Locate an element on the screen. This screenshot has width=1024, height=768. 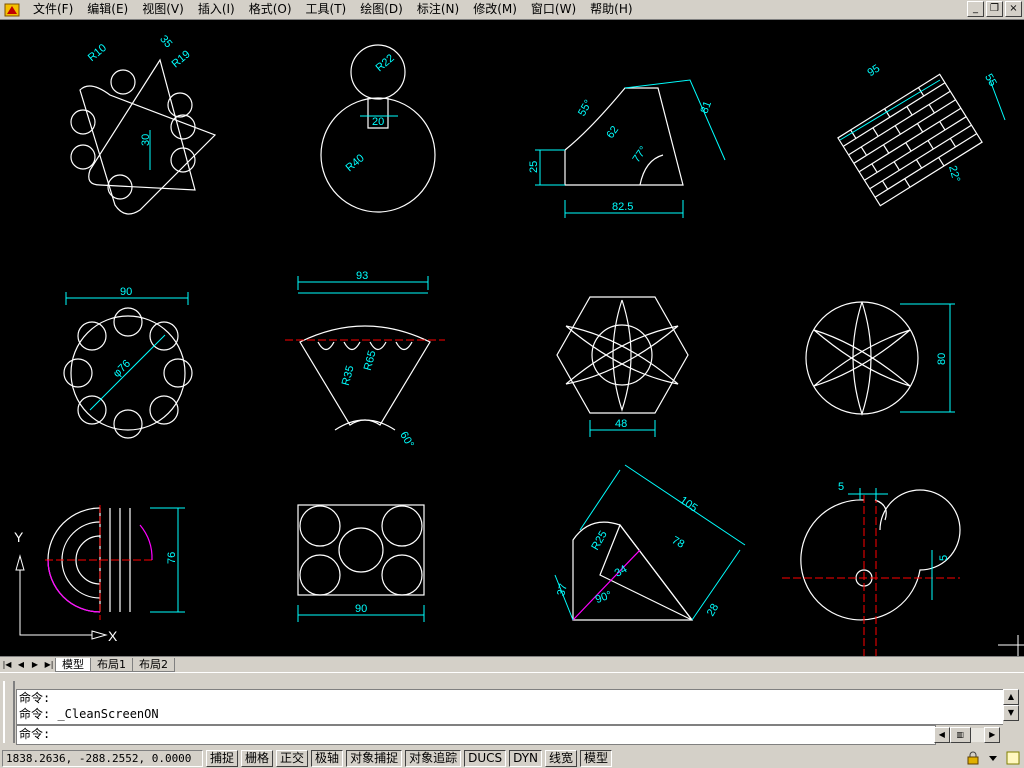
menu-help: 帮助(H) is located at coordinates (611, 9).